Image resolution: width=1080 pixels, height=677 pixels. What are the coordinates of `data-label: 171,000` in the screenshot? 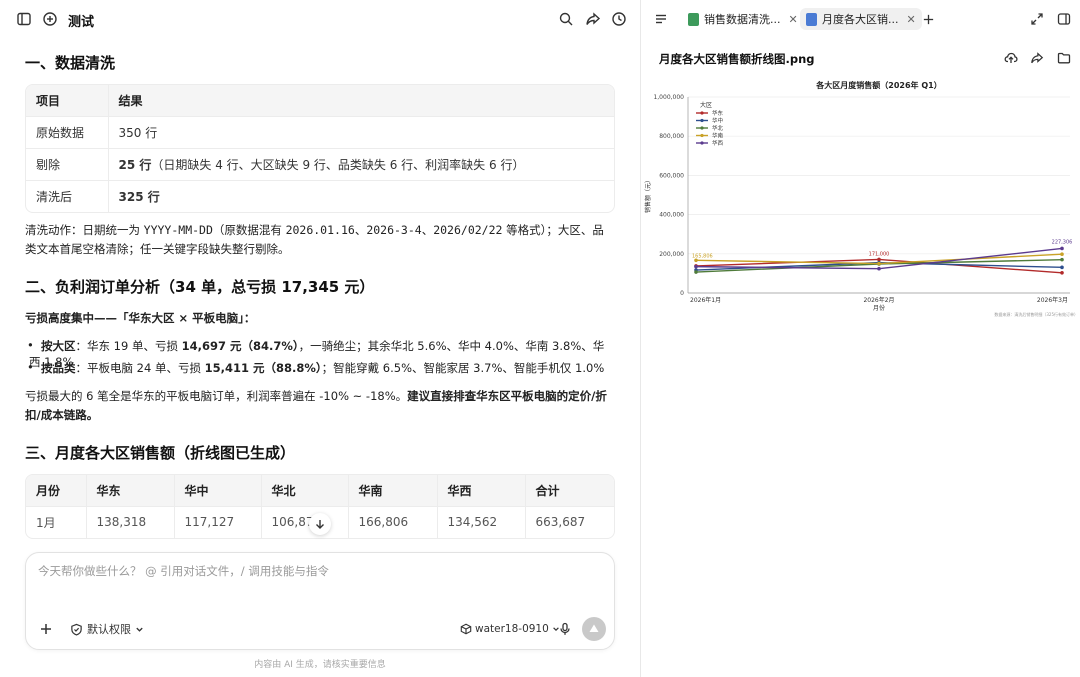 It's located at (879, 254).